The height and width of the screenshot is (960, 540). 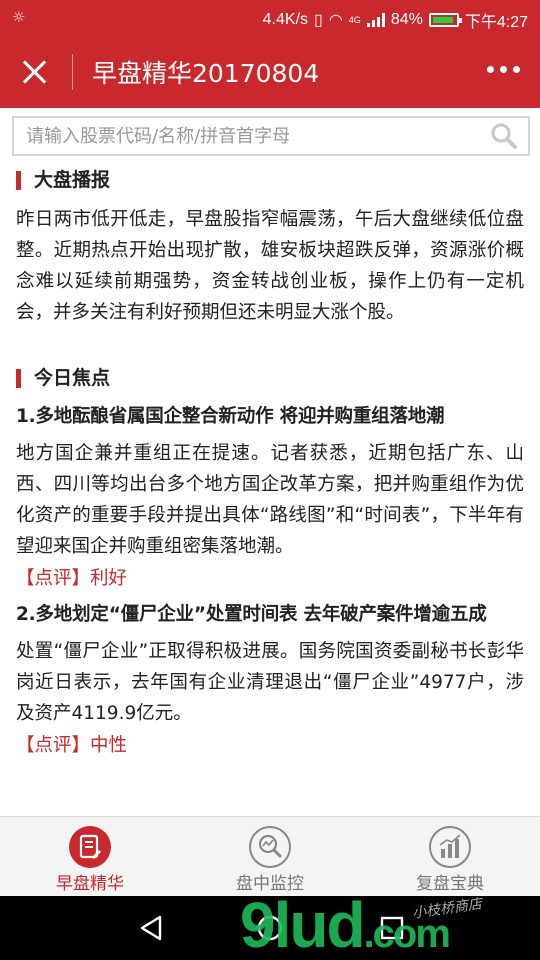 What do you see at coordinates (375, 20) in the screenshot?
I see `signal-icon` at bounding box center [375, 20].